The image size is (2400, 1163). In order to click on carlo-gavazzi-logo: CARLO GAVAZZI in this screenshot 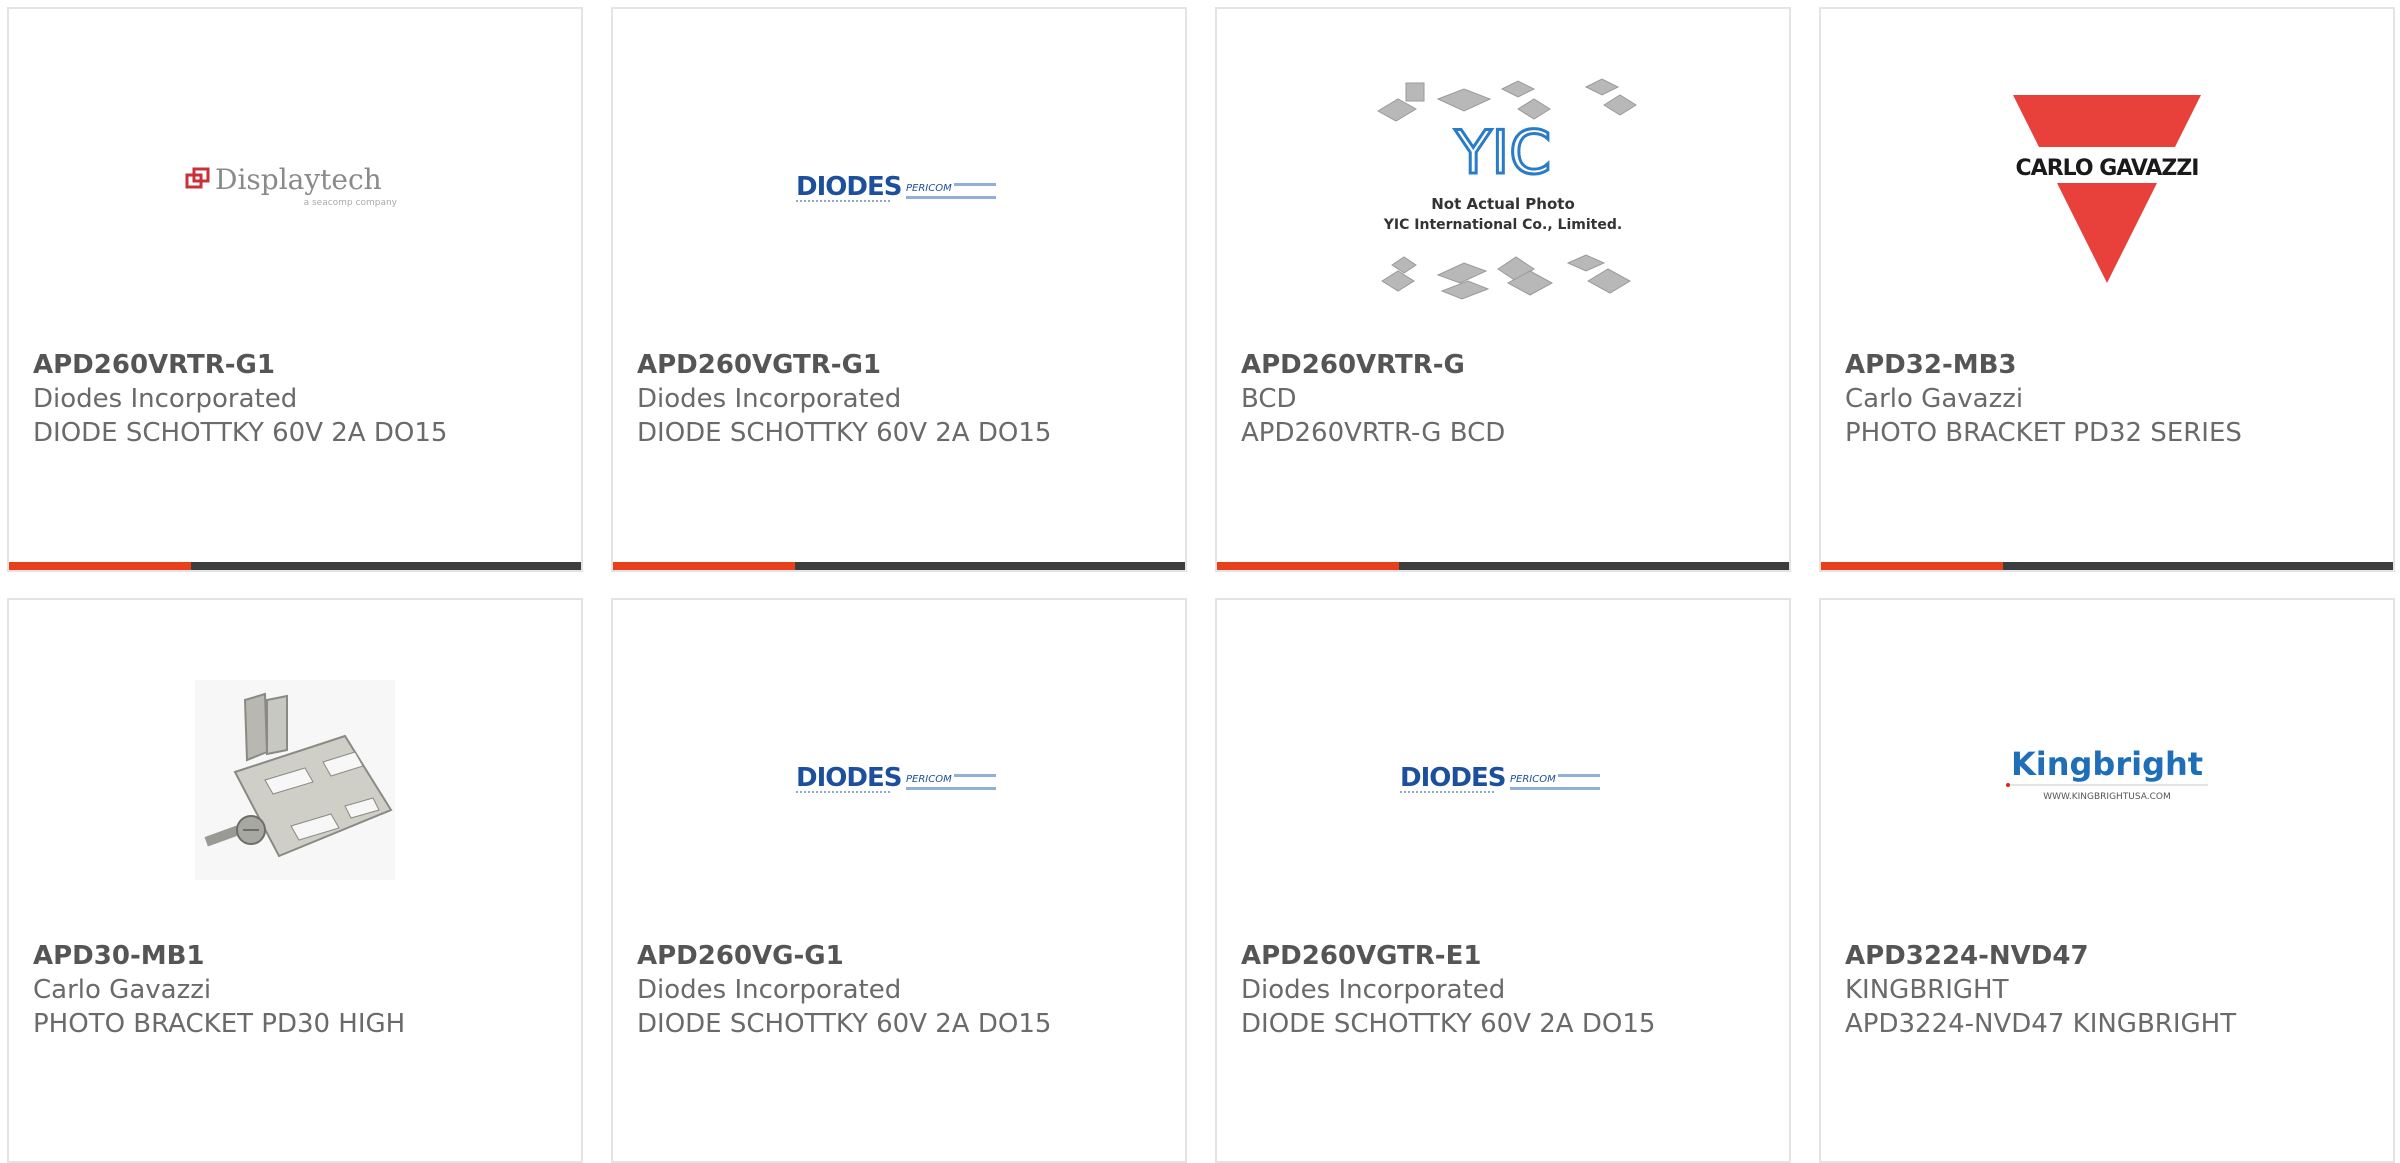, I will do `click(2107, 189)`.